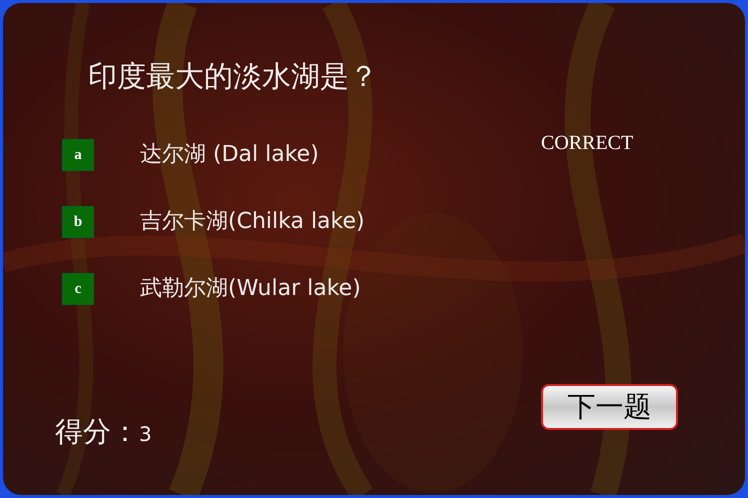 Image resolution: width=748 pixels, height=498 pixels. What do you see at coordinates (229, 155) in the screenshot?
I see `answer-option: 达尔湖 (Dal lake)` at bounding box center [229, 155].